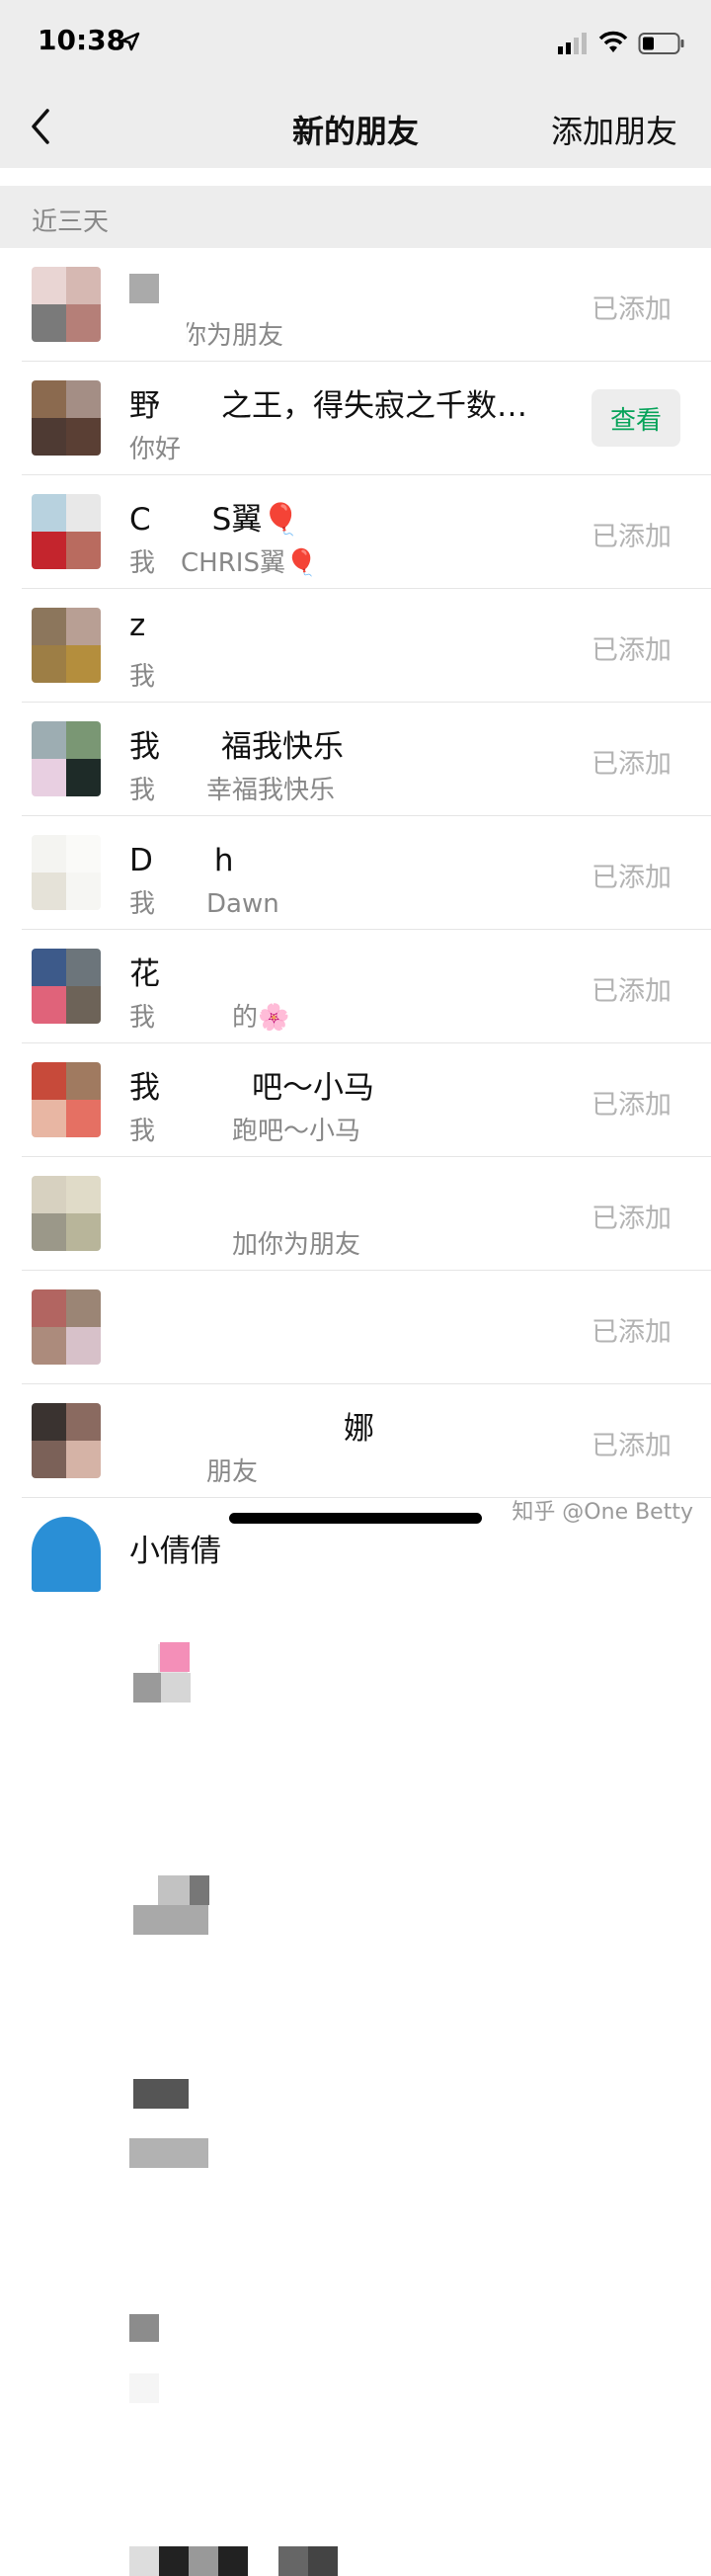 This screenshot has width=711, height=2576. I want to click on battery-icon, so click(661, 43).